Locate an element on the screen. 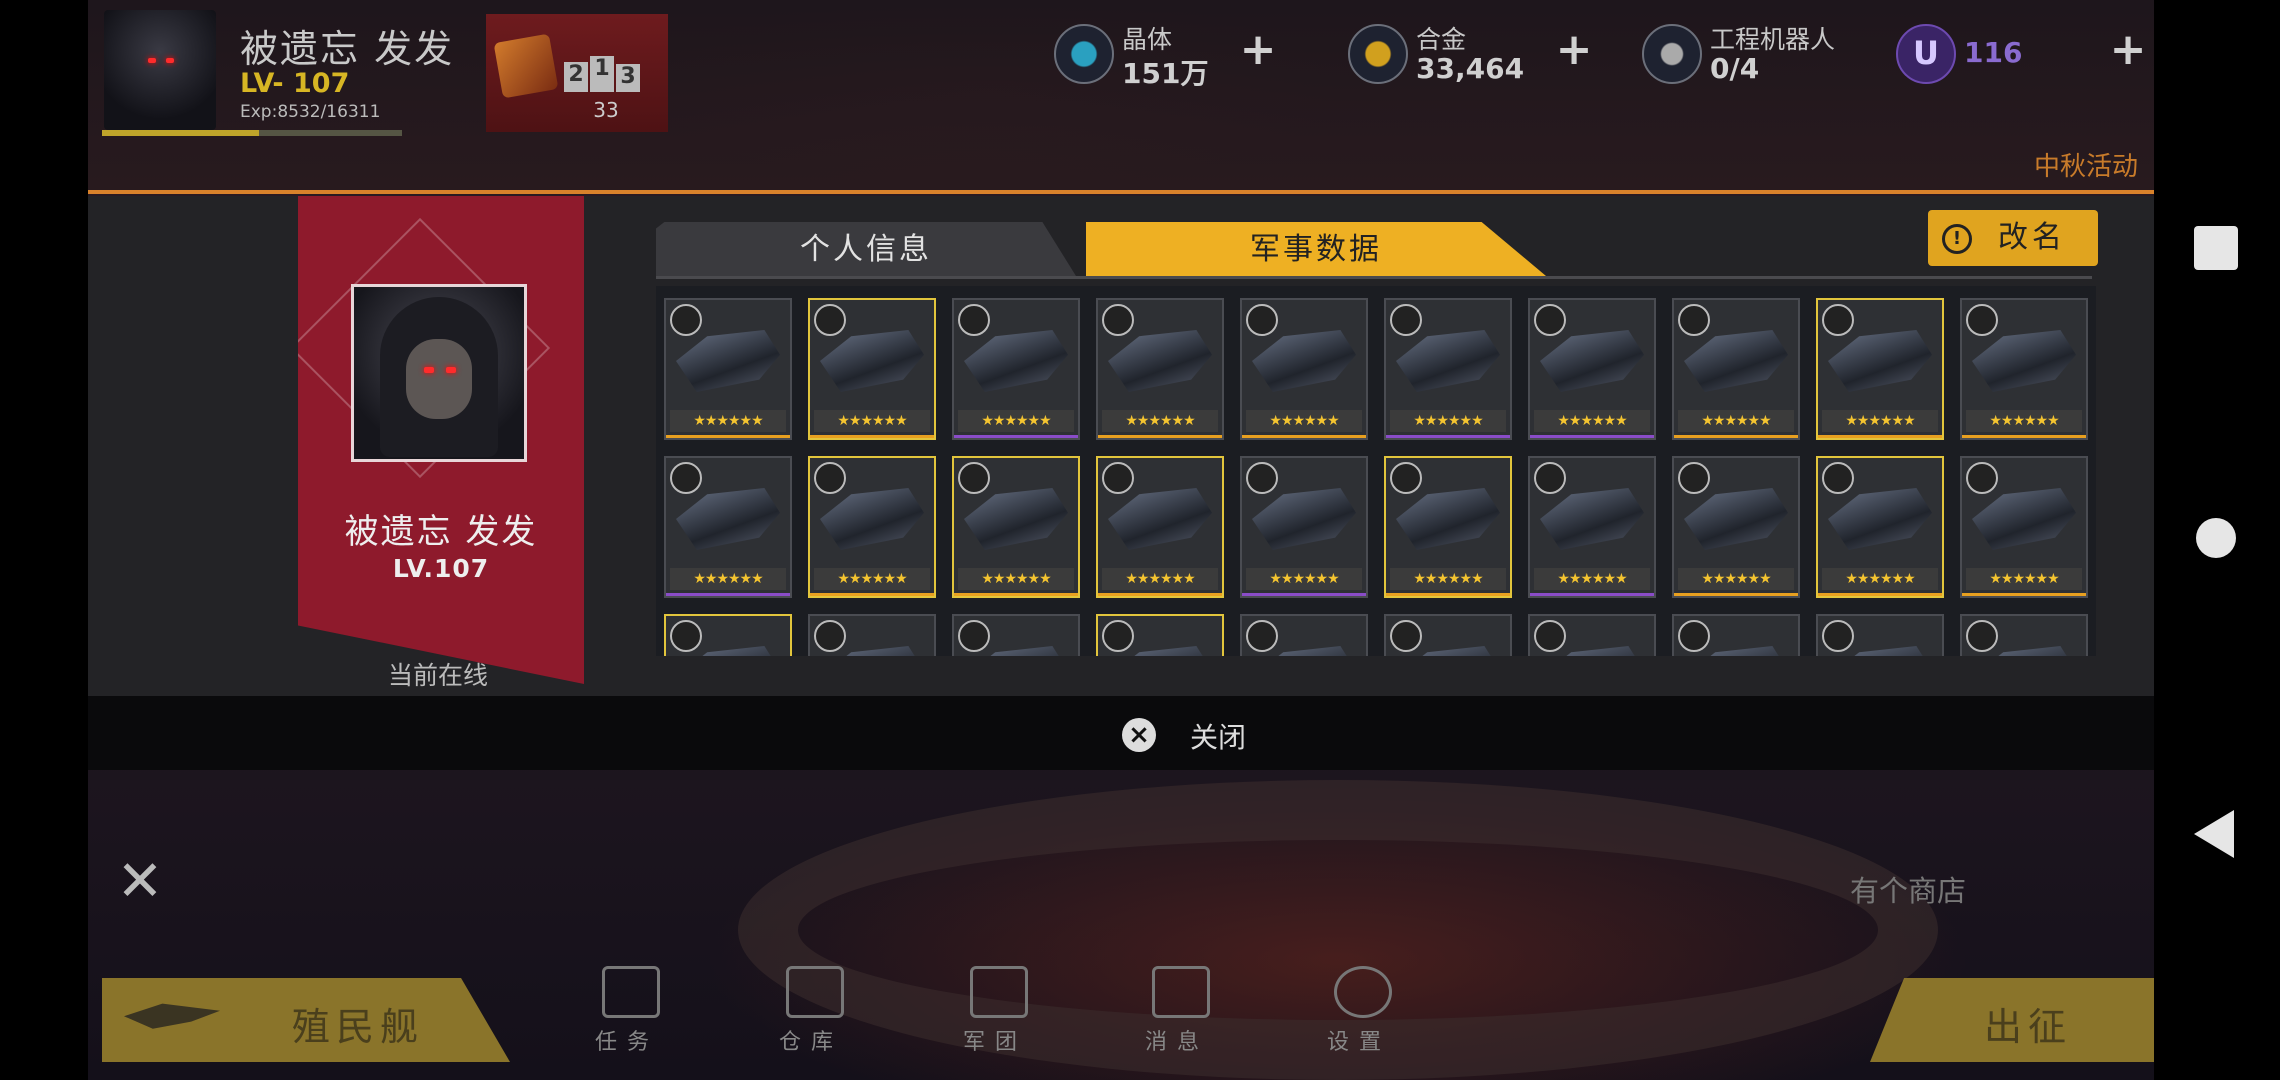  colony-ship-button: 殖民舰 is located at coordinates (306, 1020).